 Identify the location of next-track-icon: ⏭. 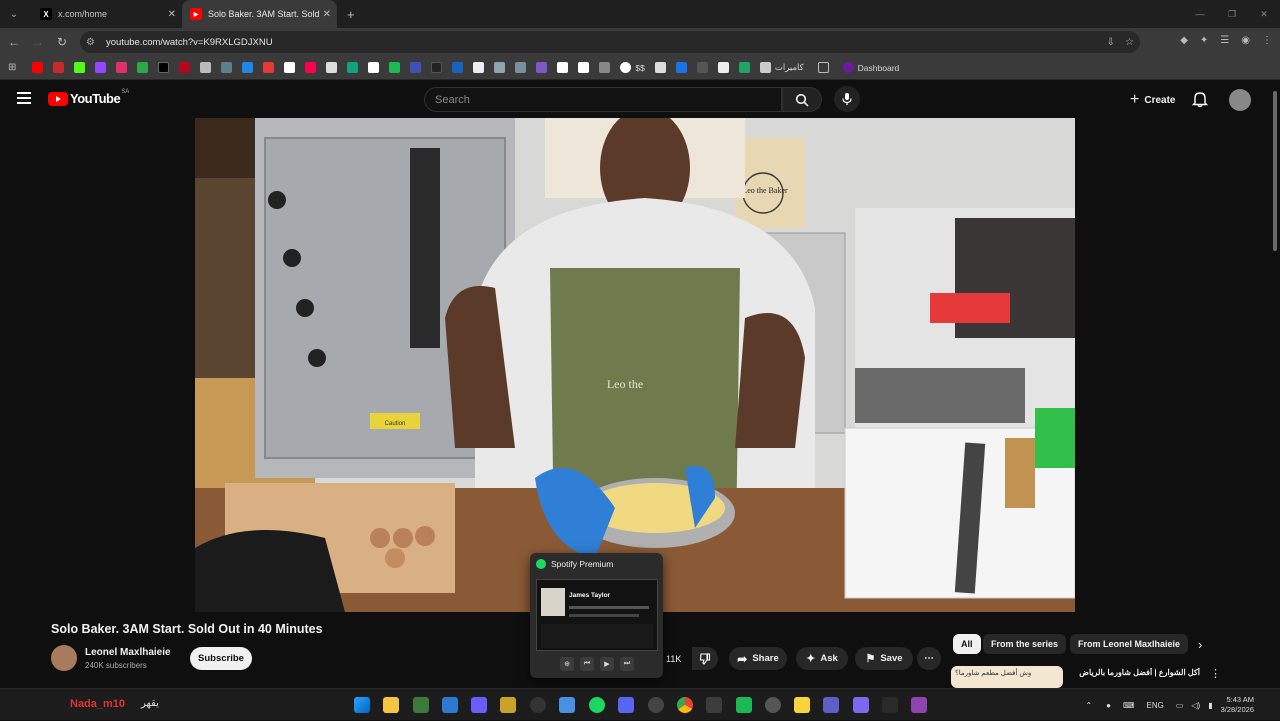
(627, 664).